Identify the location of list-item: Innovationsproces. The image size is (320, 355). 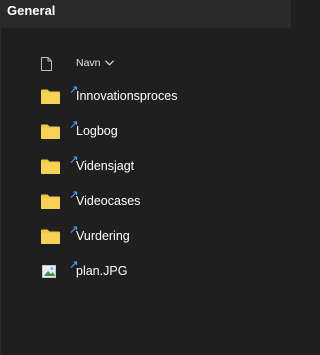
(146, 96).